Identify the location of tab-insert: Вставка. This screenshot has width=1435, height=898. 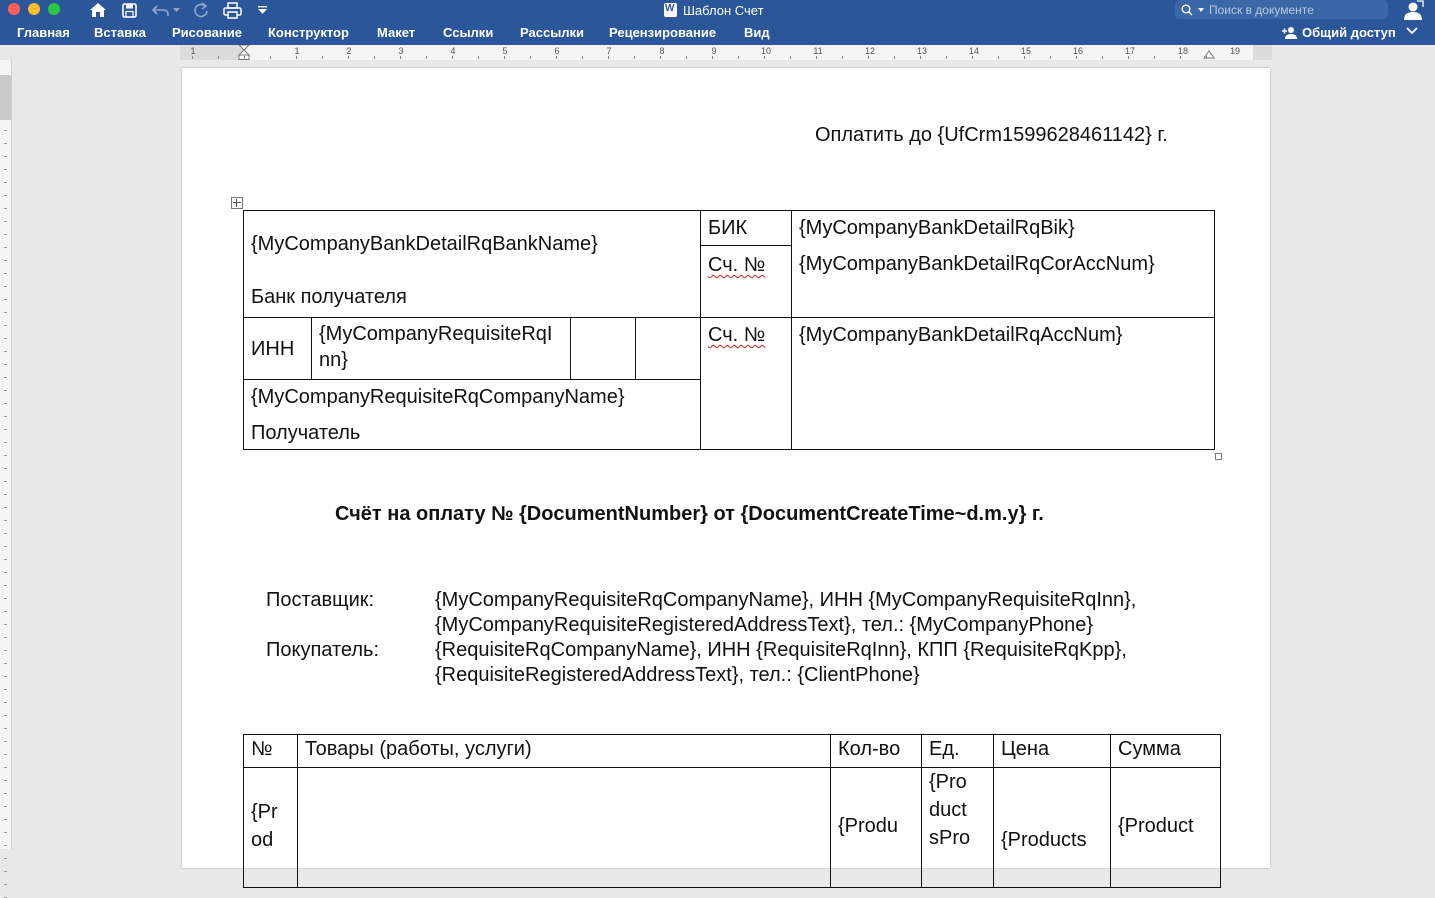
(120, 32).